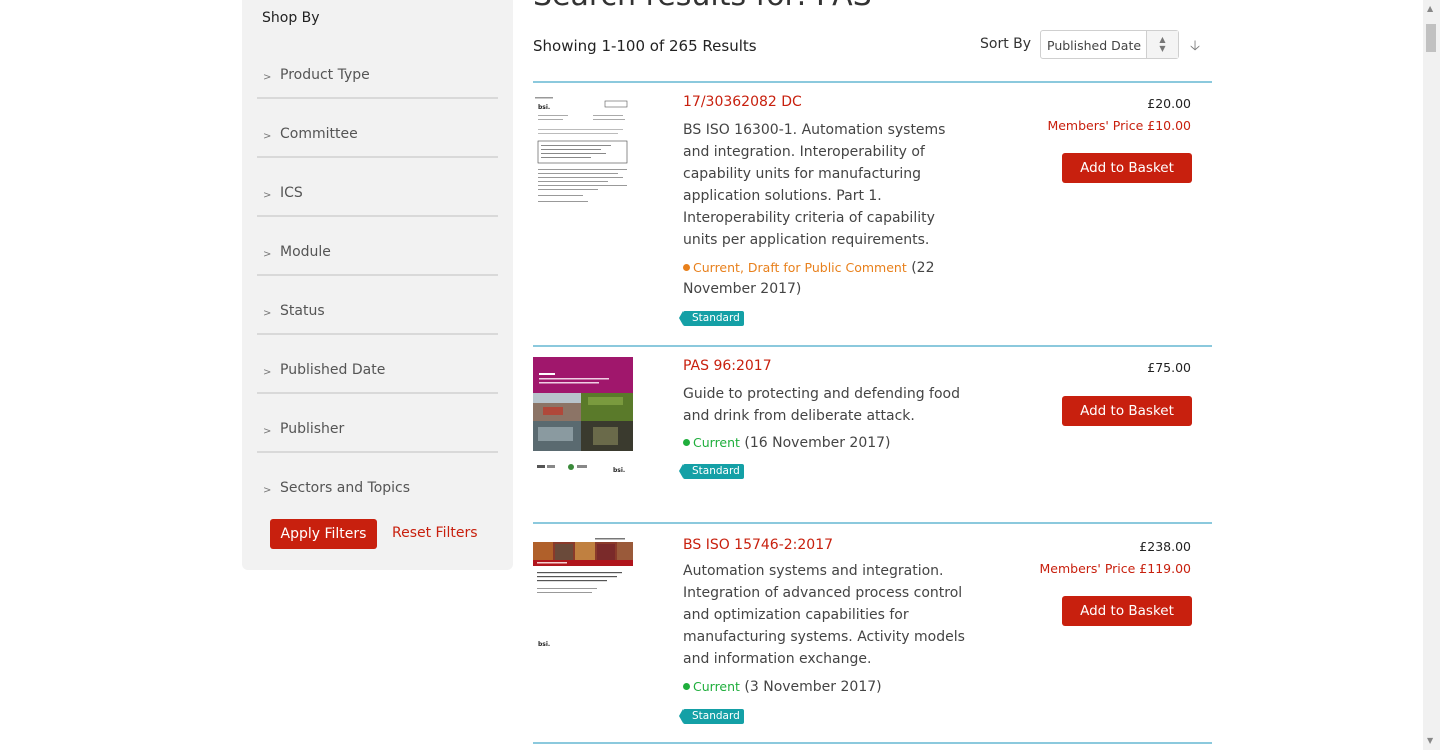 The height and width of the screenshot is (750, 1440). I want to click on facet-publisher: > Publisher, so click(377, 423).